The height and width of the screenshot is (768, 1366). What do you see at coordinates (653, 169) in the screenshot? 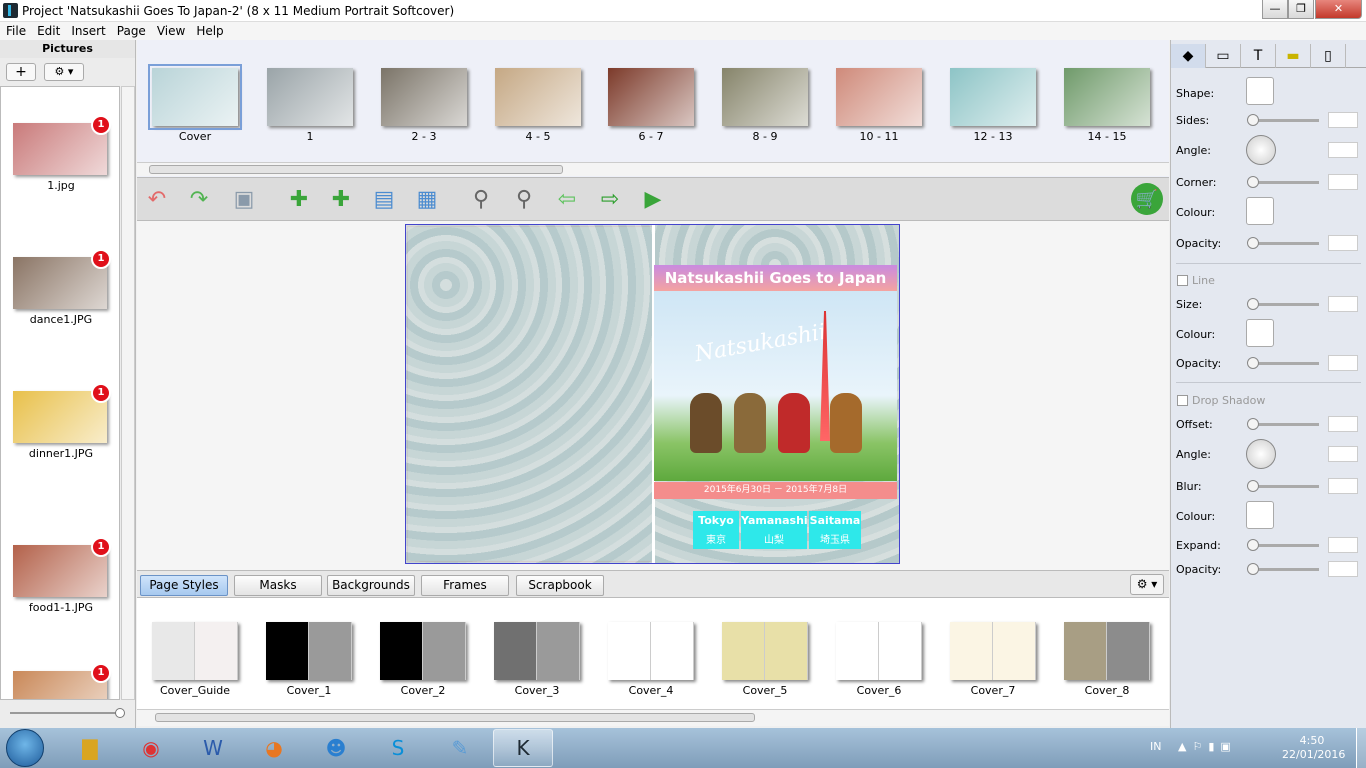
I see `page-strip-scrollbar` at bounding box center [653, 169].